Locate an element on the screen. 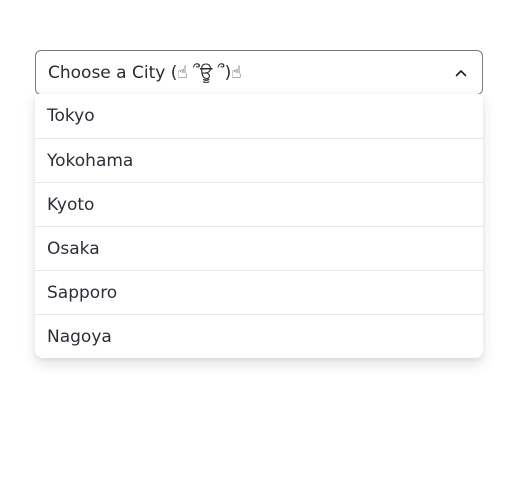 This screenshot has height=497, width=523. city-select-label: Choose a City (☝ ՞ਊ ՞)☝ is located at coordinates (145, 72).